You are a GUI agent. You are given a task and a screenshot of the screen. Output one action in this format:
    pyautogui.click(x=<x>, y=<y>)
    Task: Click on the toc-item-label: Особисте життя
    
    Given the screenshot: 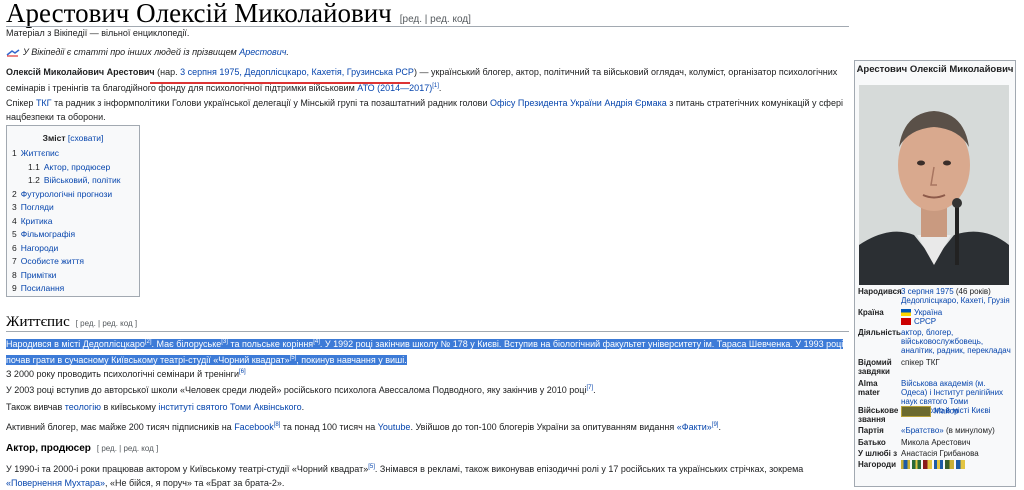 What is the action you would take?
    pyautogui.click(x=52, y=261)
    